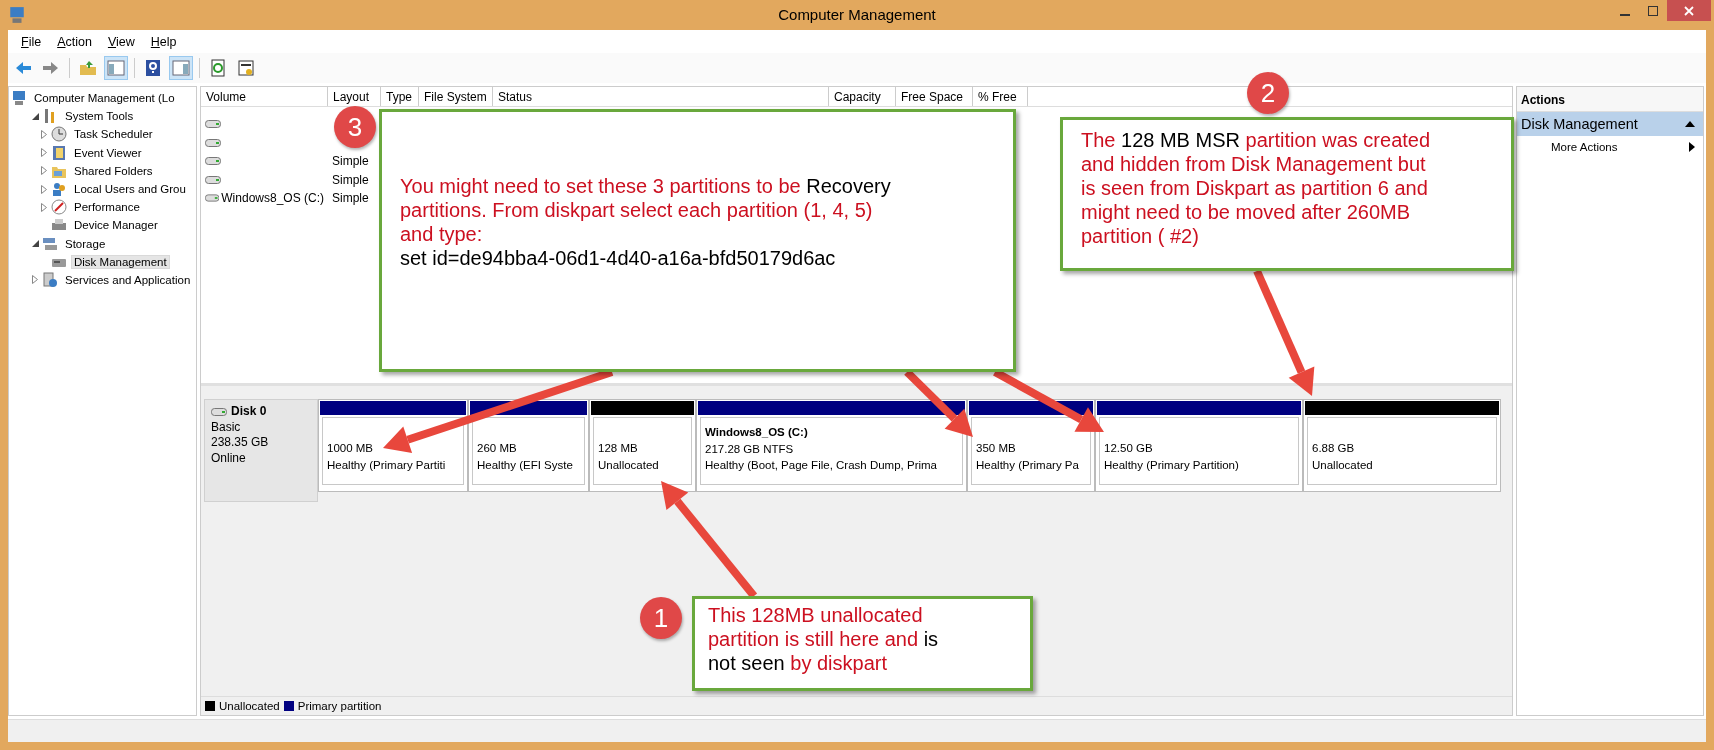 This screenshot has height=750, width=1714. Describe the element at coordinates (1625, 14) in the screenshot. I see `minimize-icon` at that location.